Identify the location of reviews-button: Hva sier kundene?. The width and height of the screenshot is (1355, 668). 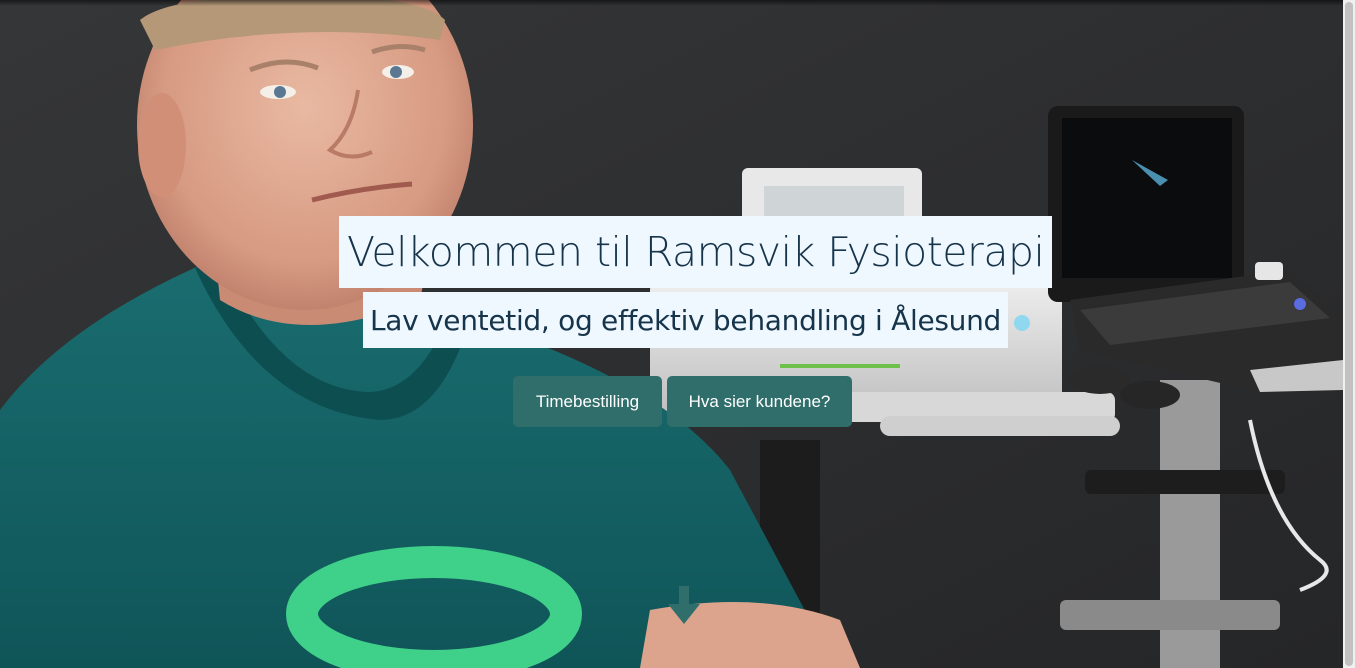
(759, 401).